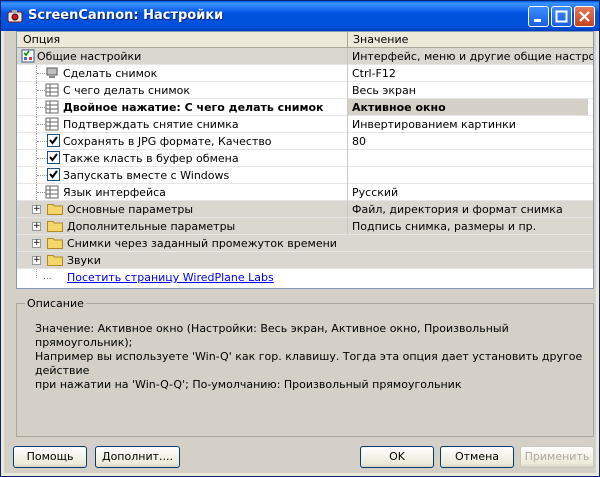 This screenshot has width=600, height=477. What do you see at coordinates (374, 73) in the screenshot?
I see `option-value: Ctrl-F12` at bounding box center [374, 73].